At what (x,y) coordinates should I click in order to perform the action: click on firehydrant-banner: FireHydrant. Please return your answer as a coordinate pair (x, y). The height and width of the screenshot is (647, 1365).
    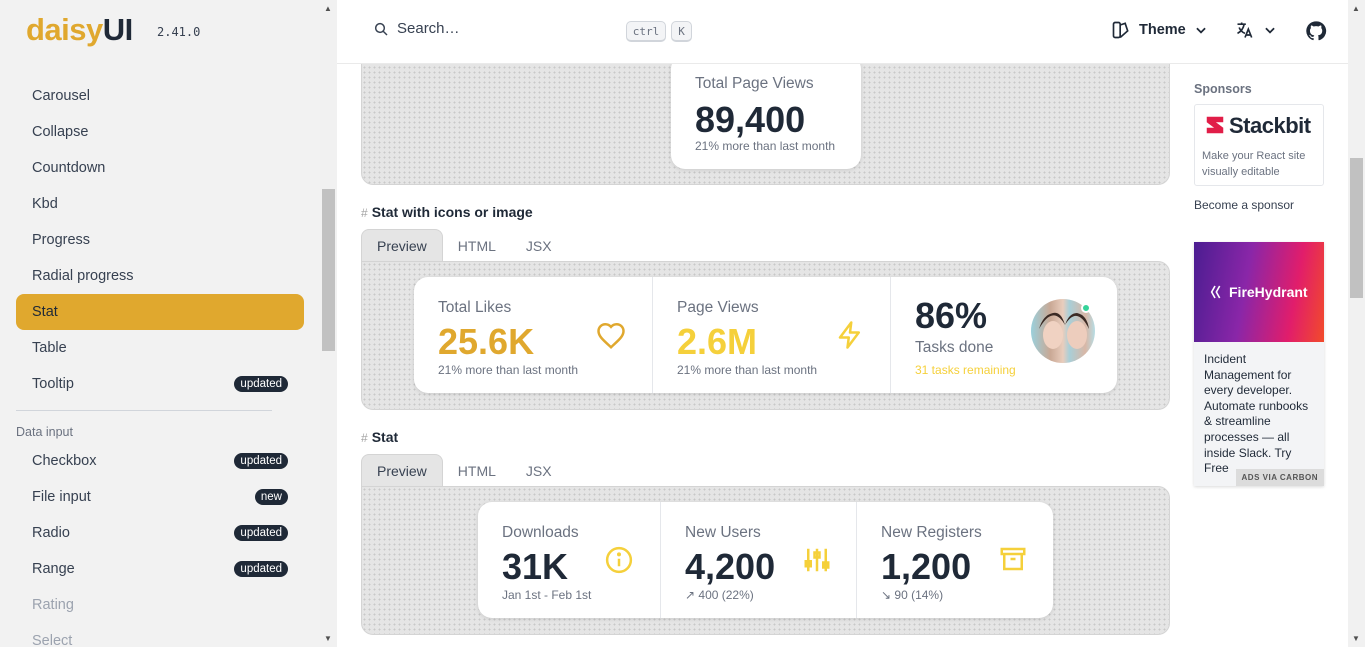
    Looking at the image, I should click on (1259, 292).